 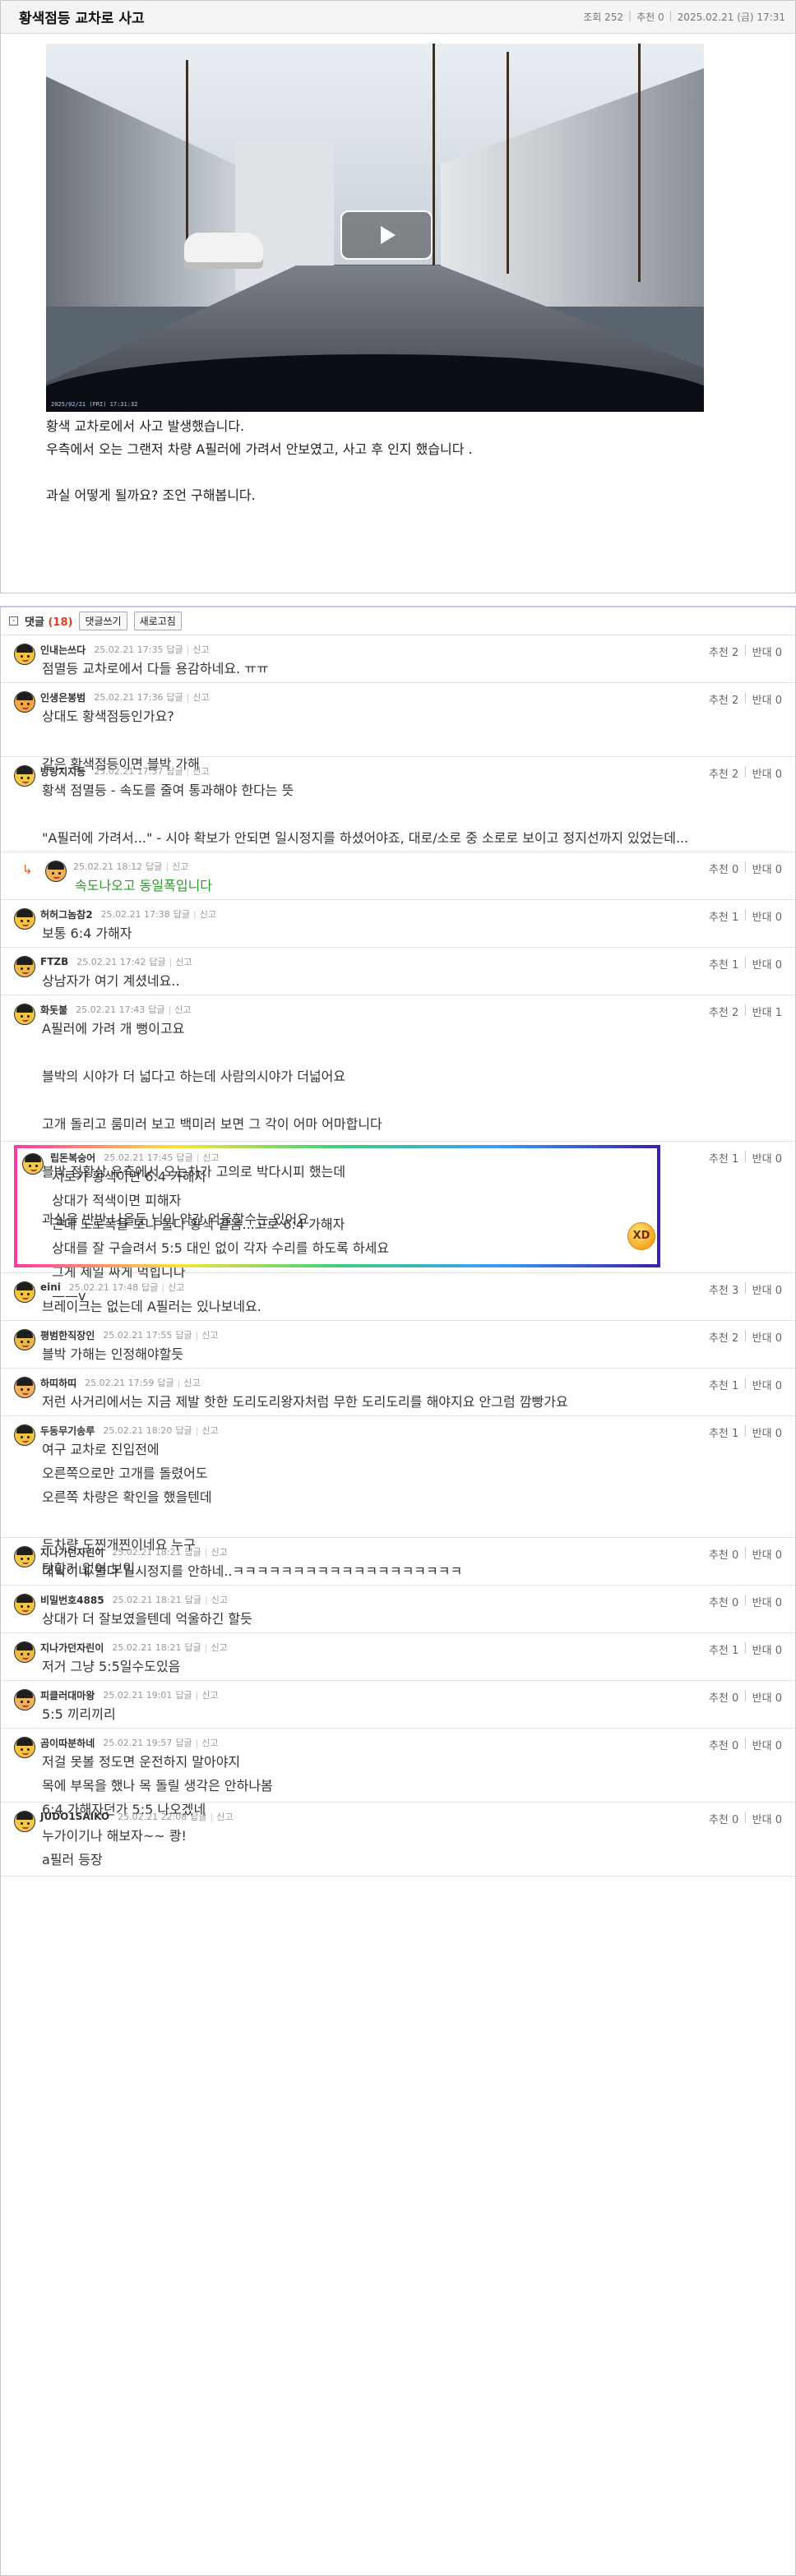 What do you see at coordinates (50, 1287) in the screenshot?
I see `comment-author: eini` at bounding box center [50, 1287].